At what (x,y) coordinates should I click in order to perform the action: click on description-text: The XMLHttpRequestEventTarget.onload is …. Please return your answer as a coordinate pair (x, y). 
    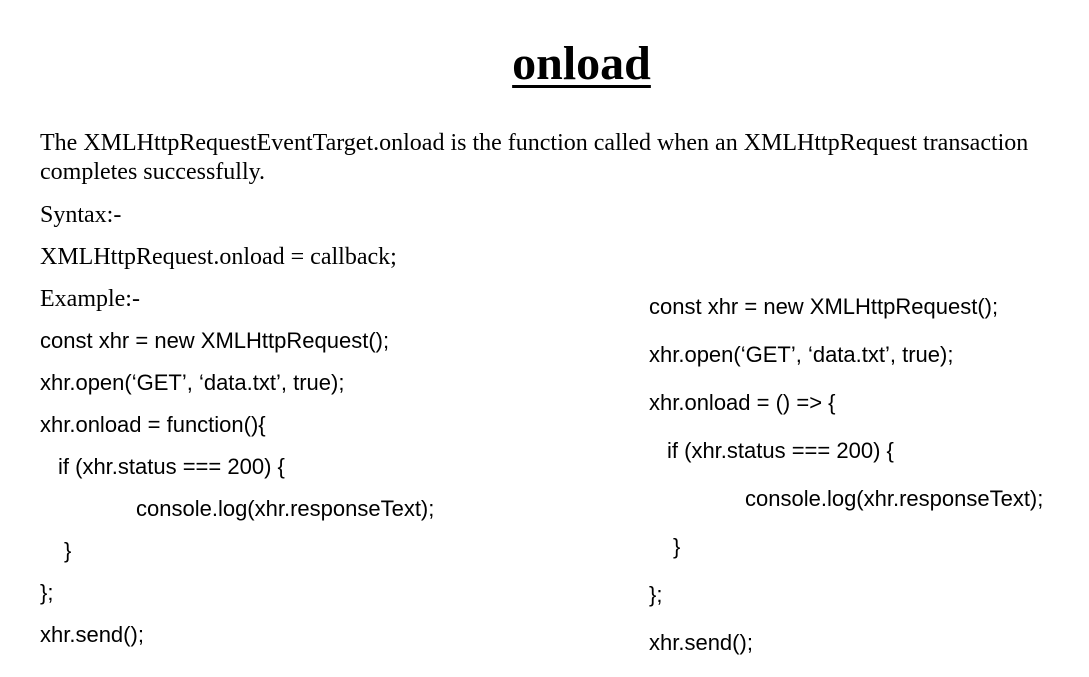
    Looking at the image, I should click on (534, 157).